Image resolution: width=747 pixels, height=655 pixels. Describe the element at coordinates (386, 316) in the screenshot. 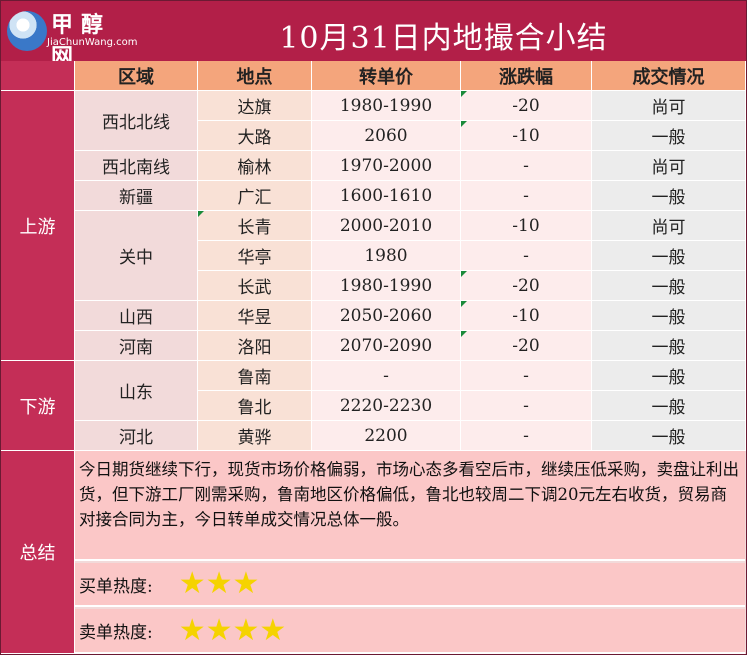

I see `cell-price: 2050-2060` at that location.